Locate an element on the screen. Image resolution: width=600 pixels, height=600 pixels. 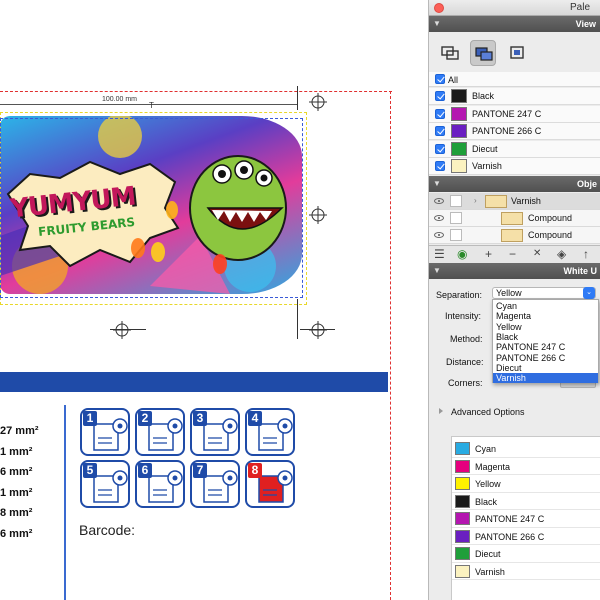
advanced-options-toggle: Advanced Options is located at coordinates (488, 412).